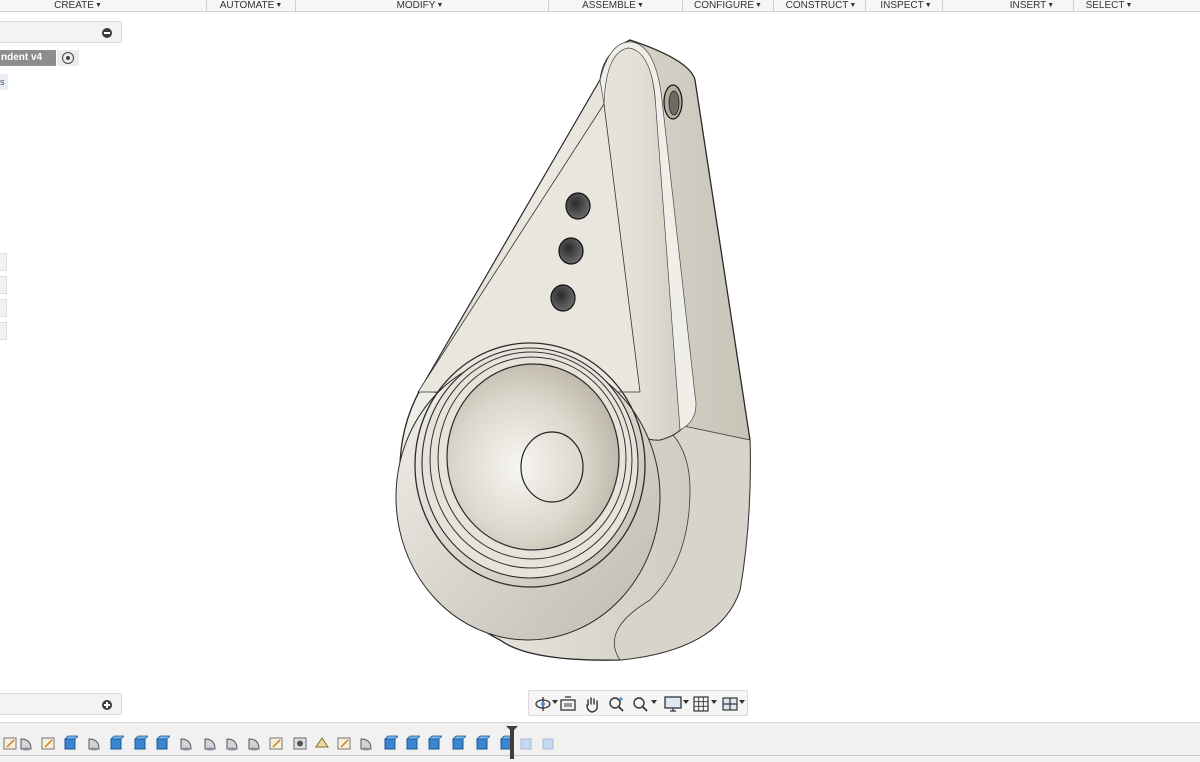  What do you see at coordinates (322, 743) in the screenshot?
I see `timeline-feature-construct-icon` at bounding box center [322, 743].